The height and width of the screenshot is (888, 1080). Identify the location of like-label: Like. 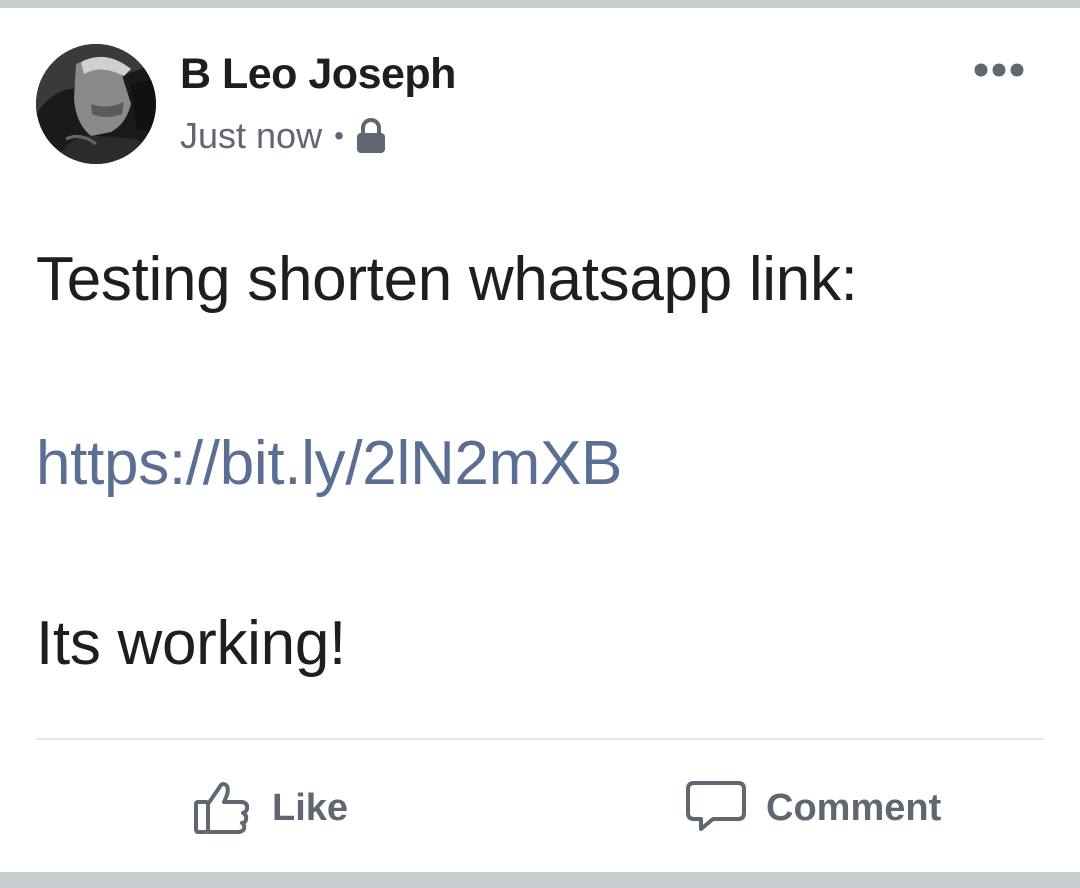
(310, 807).